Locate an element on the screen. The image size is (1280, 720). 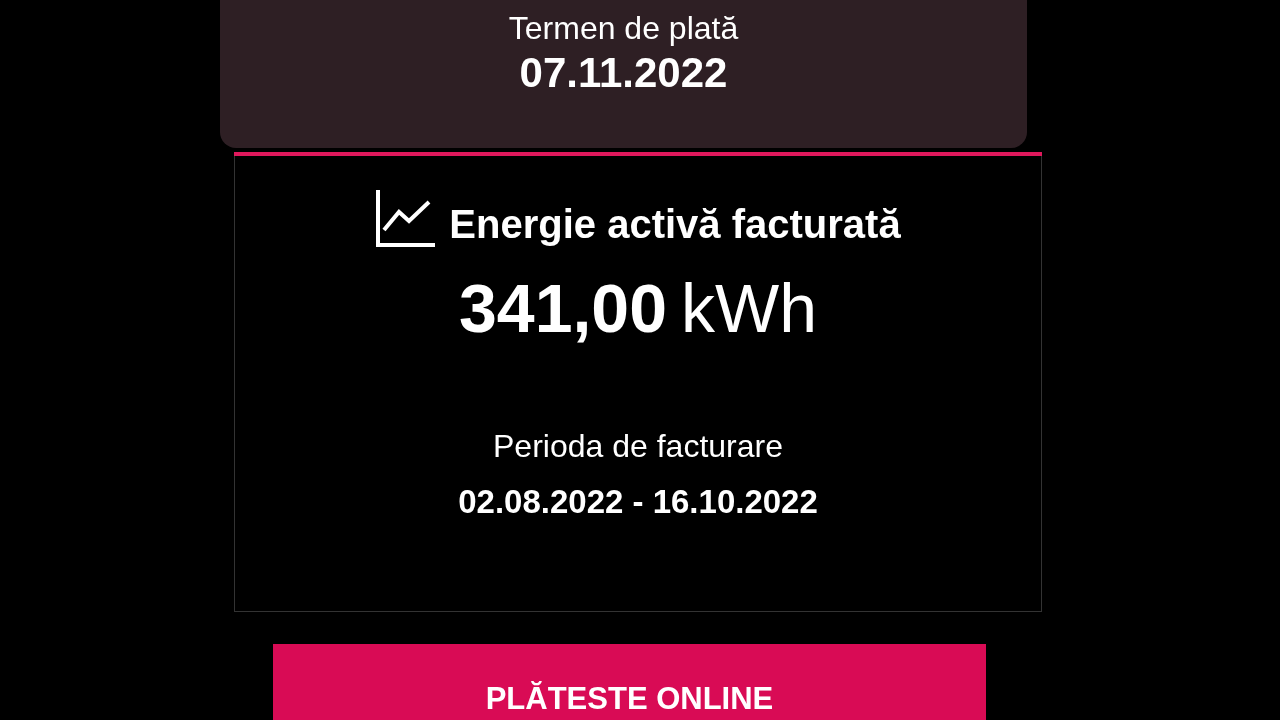
pay-online-button: PLĂTESTE ONLINE is located at coordinates (629, 682).